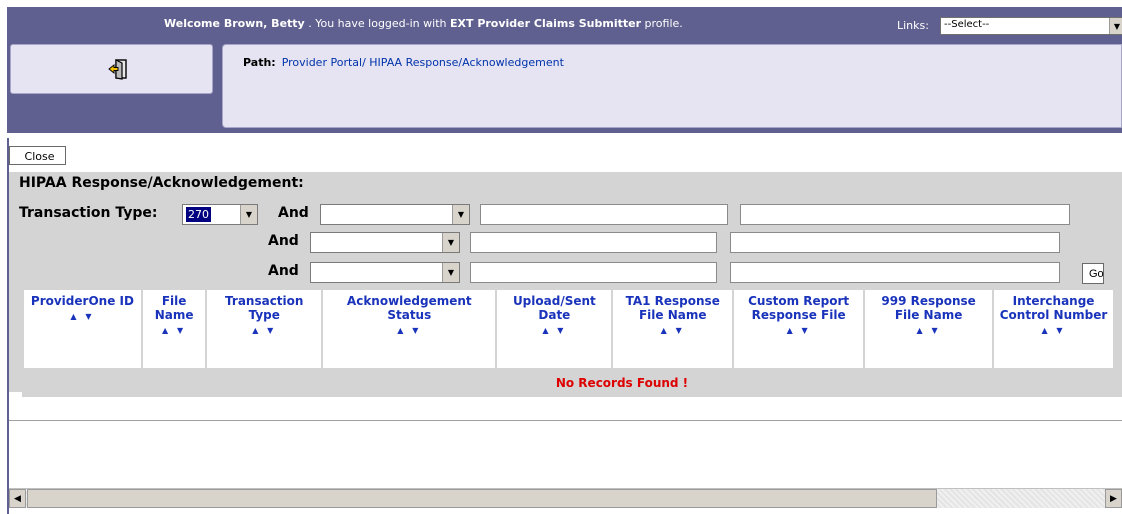  Describe the element at coordinates (377, 23) in the screenshot. I see `welcome-middle: . You have logged-in with` at that location.